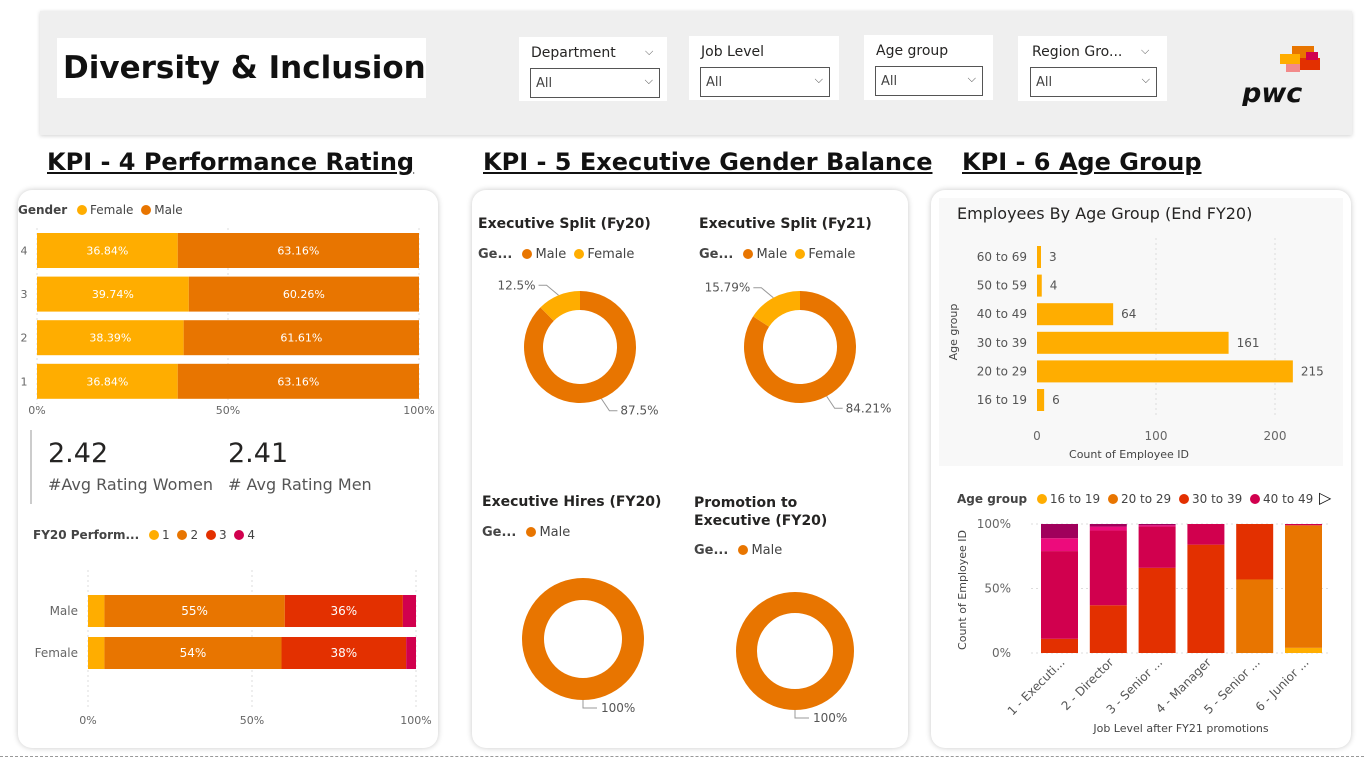 The width and height of the screenshot is (1364, 761). I want to click on slicer-age-group: Age group All ⌵, so click(928, 67).